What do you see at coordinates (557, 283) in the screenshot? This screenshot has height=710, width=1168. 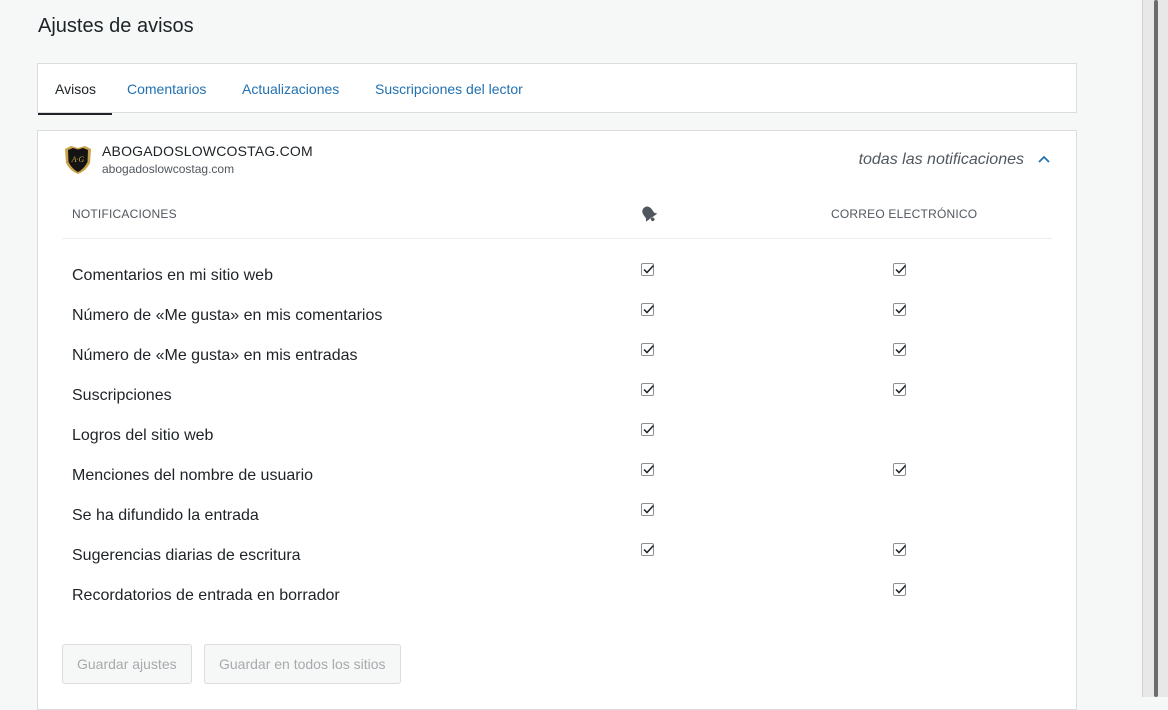 I see `setting-row: Comentarios en mi sitio web` at bounding box center [557, 283].